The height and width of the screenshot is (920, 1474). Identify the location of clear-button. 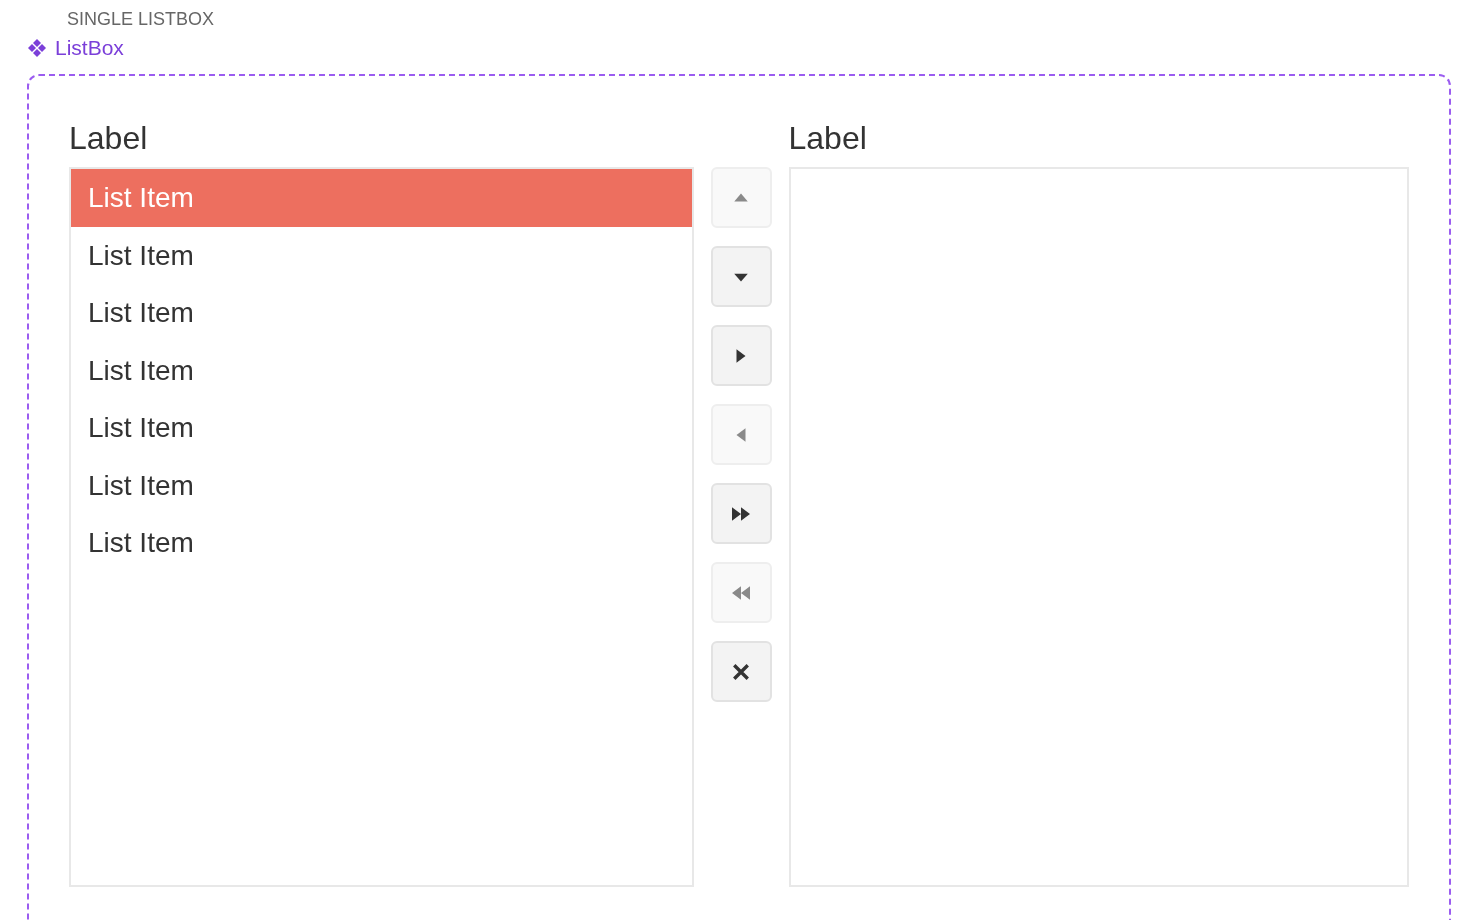
(741, 671).